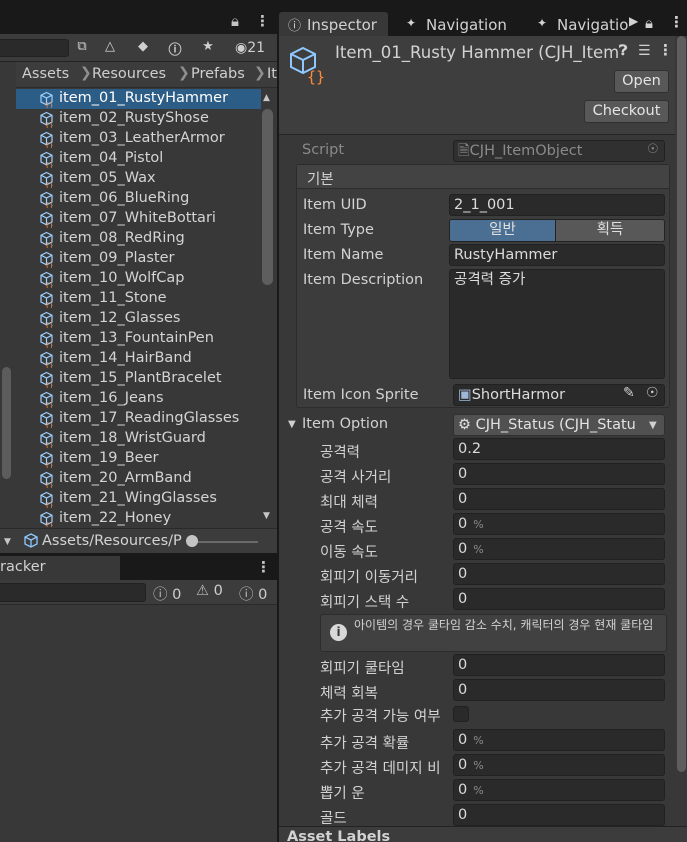 The height and width of the screenshot is (842, 687). I want to click on list-item: {} item_08_RedRing, so click(138, 239).